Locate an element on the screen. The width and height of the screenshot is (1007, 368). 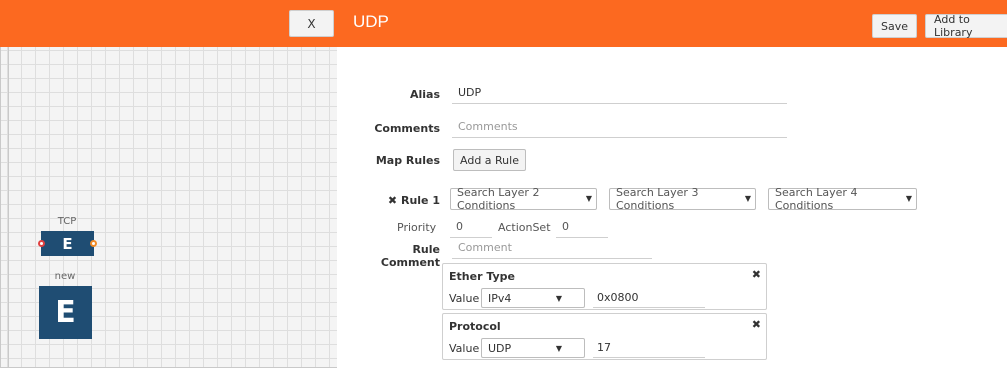
remove-rule-icon: ✖ is located at coordinates (392, 200).